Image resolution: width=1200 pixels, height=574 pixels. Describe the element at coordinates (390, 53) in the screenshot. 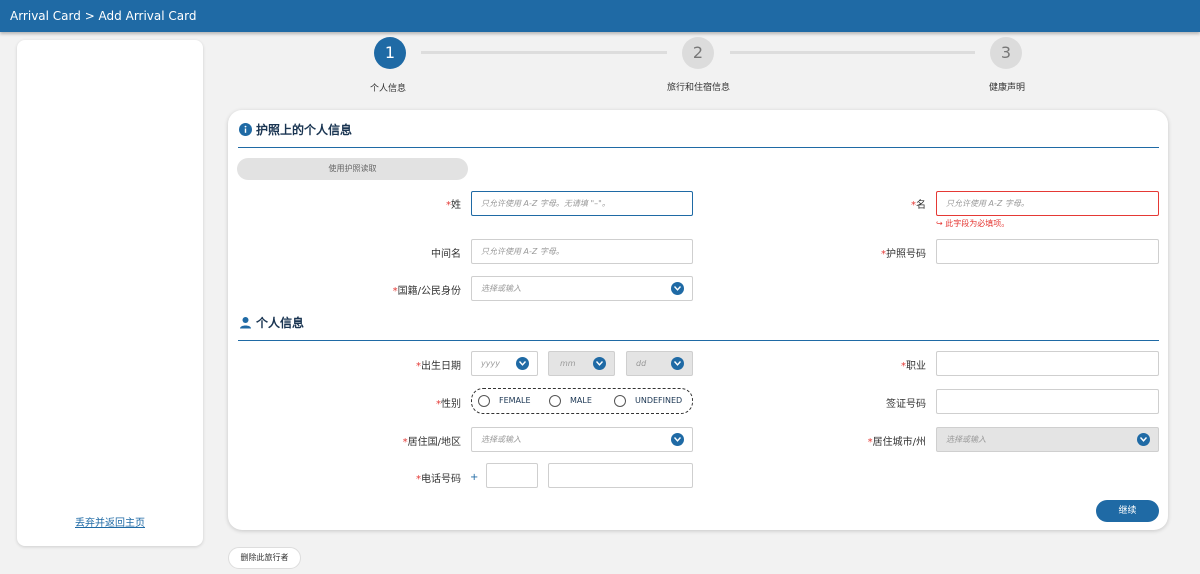

I see `step-1-circle: 1` at that location.